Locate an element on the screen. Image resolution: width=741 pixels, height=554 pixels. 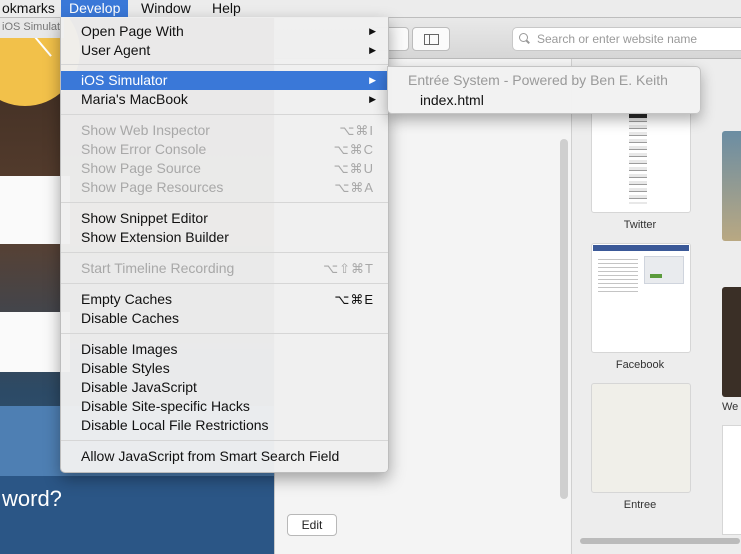
menu-item-label: Start Timeline Recording is located at coordinates (158, 268).